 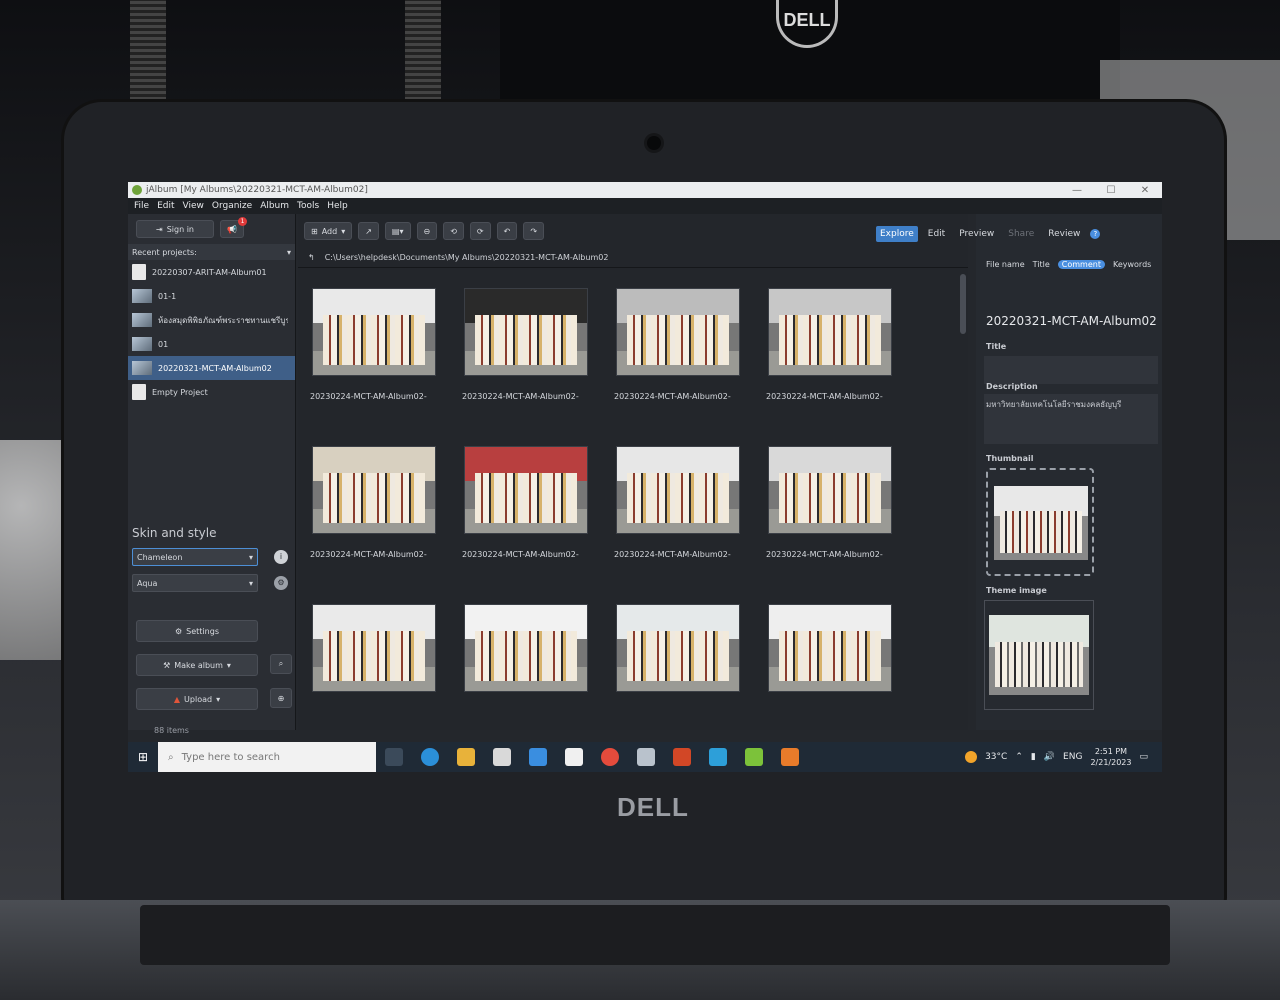 What do you see at coordinates (143, 757) in the screenshot?
I see `windows-start-icon: ⊞` at bounding box center [143, 757].